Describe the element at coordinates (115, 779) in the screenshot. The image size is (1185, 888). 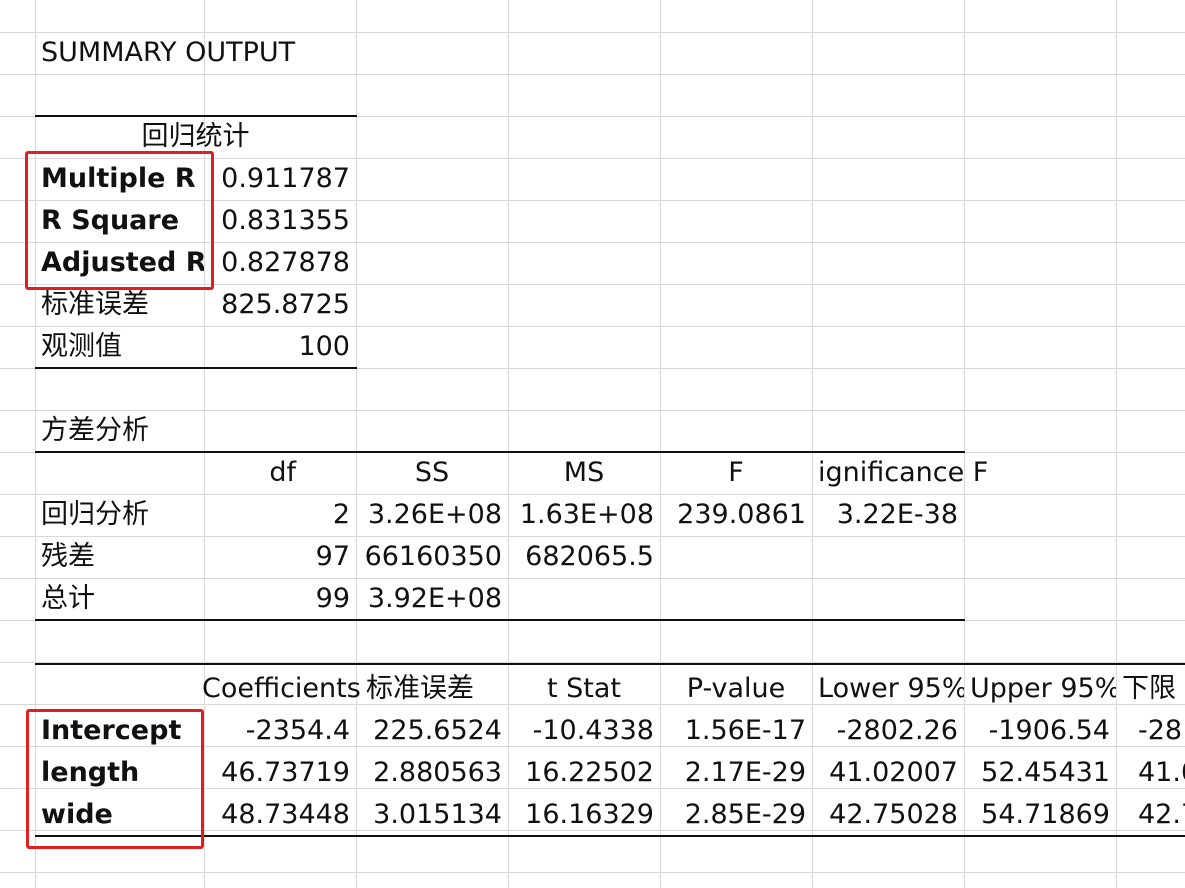
I see `highlight-box-variables` at that location.